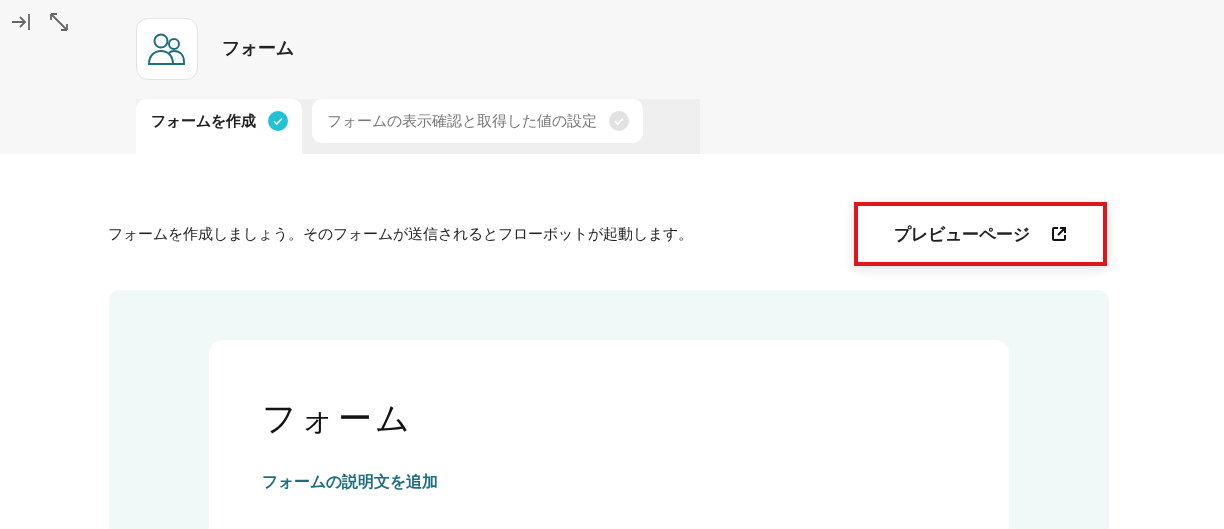 The height and width of the screenshot is (529, 1224). What do you see at coordinates (980, 234) in the screenshot?
I see `preview-page-button: プレビューページ` at bounding box center [980, 234].